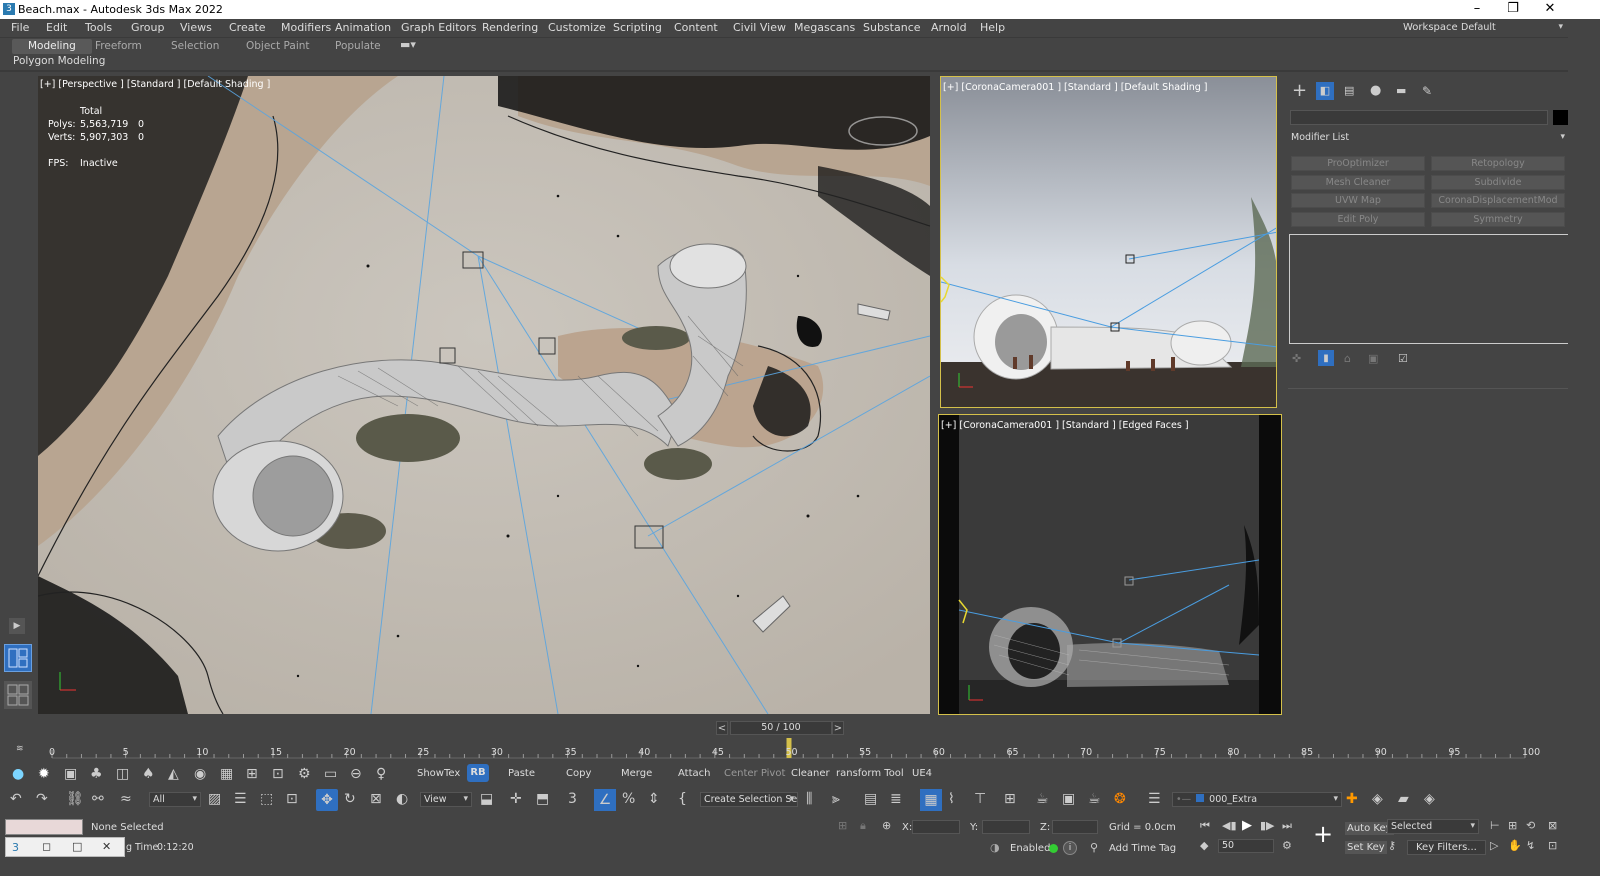  Describe the element at coordinates (1477, 9) in the screenshot. I see `minimize-button: –` at that location.